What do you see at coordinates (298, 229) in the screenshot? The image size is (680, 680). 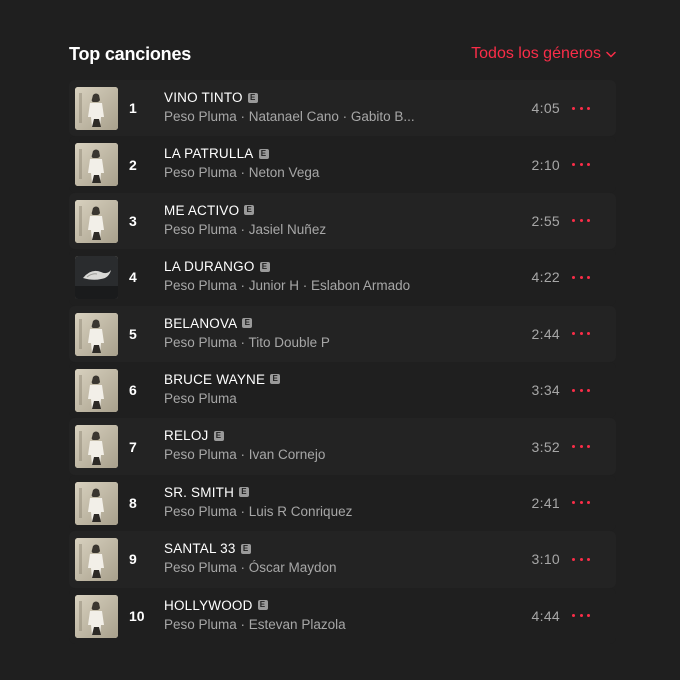 I see `song-artists: Peso Pluma · Jasiel Nuñez` at bounding box center [298, 229].